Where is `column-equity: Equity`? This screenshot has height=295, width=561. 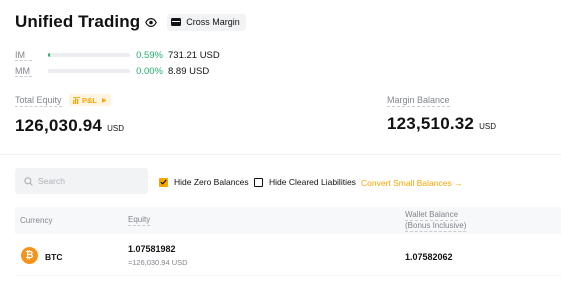
column-equity: Equity is located at coordinates (139, 220).